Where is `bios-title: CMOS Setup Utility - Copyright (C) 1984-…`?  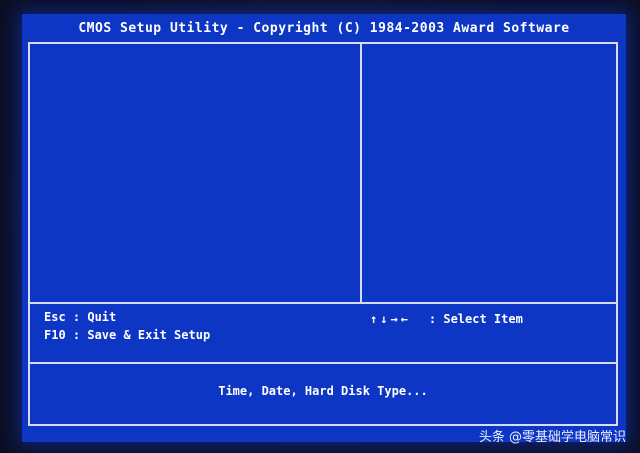 bios-title: CMOS Setup Utility - Copyright (C) 1984-… is located at coordinates (324, 28).